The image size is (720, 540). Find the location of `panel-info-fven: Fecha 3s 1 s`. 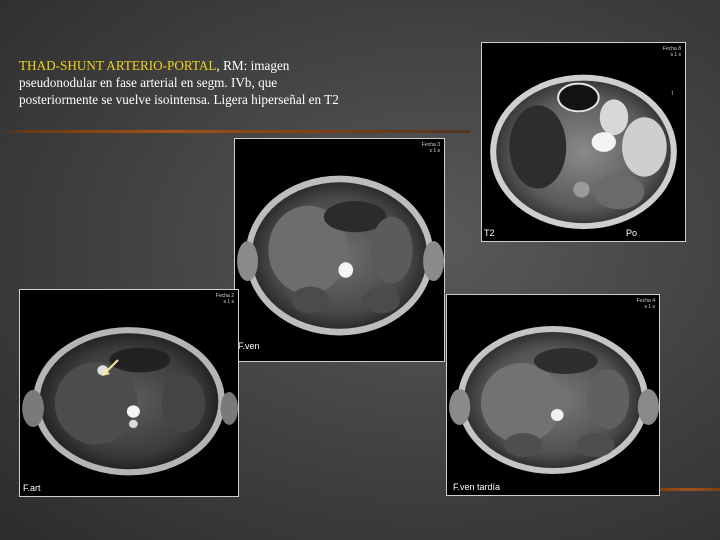

panel-info-fven: Fecha 3s 1 s is located at coordinates (430, 148).